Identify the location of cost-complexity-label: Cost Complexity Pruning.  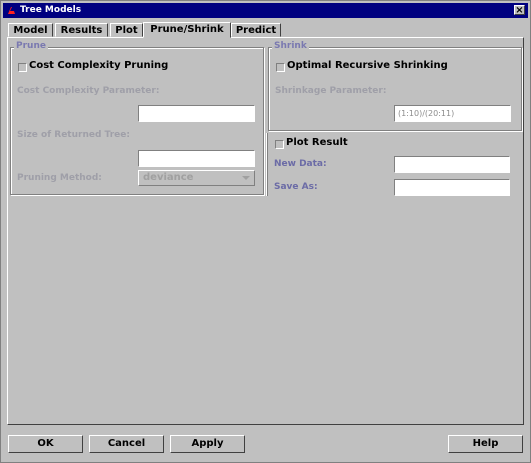
(98, 65).